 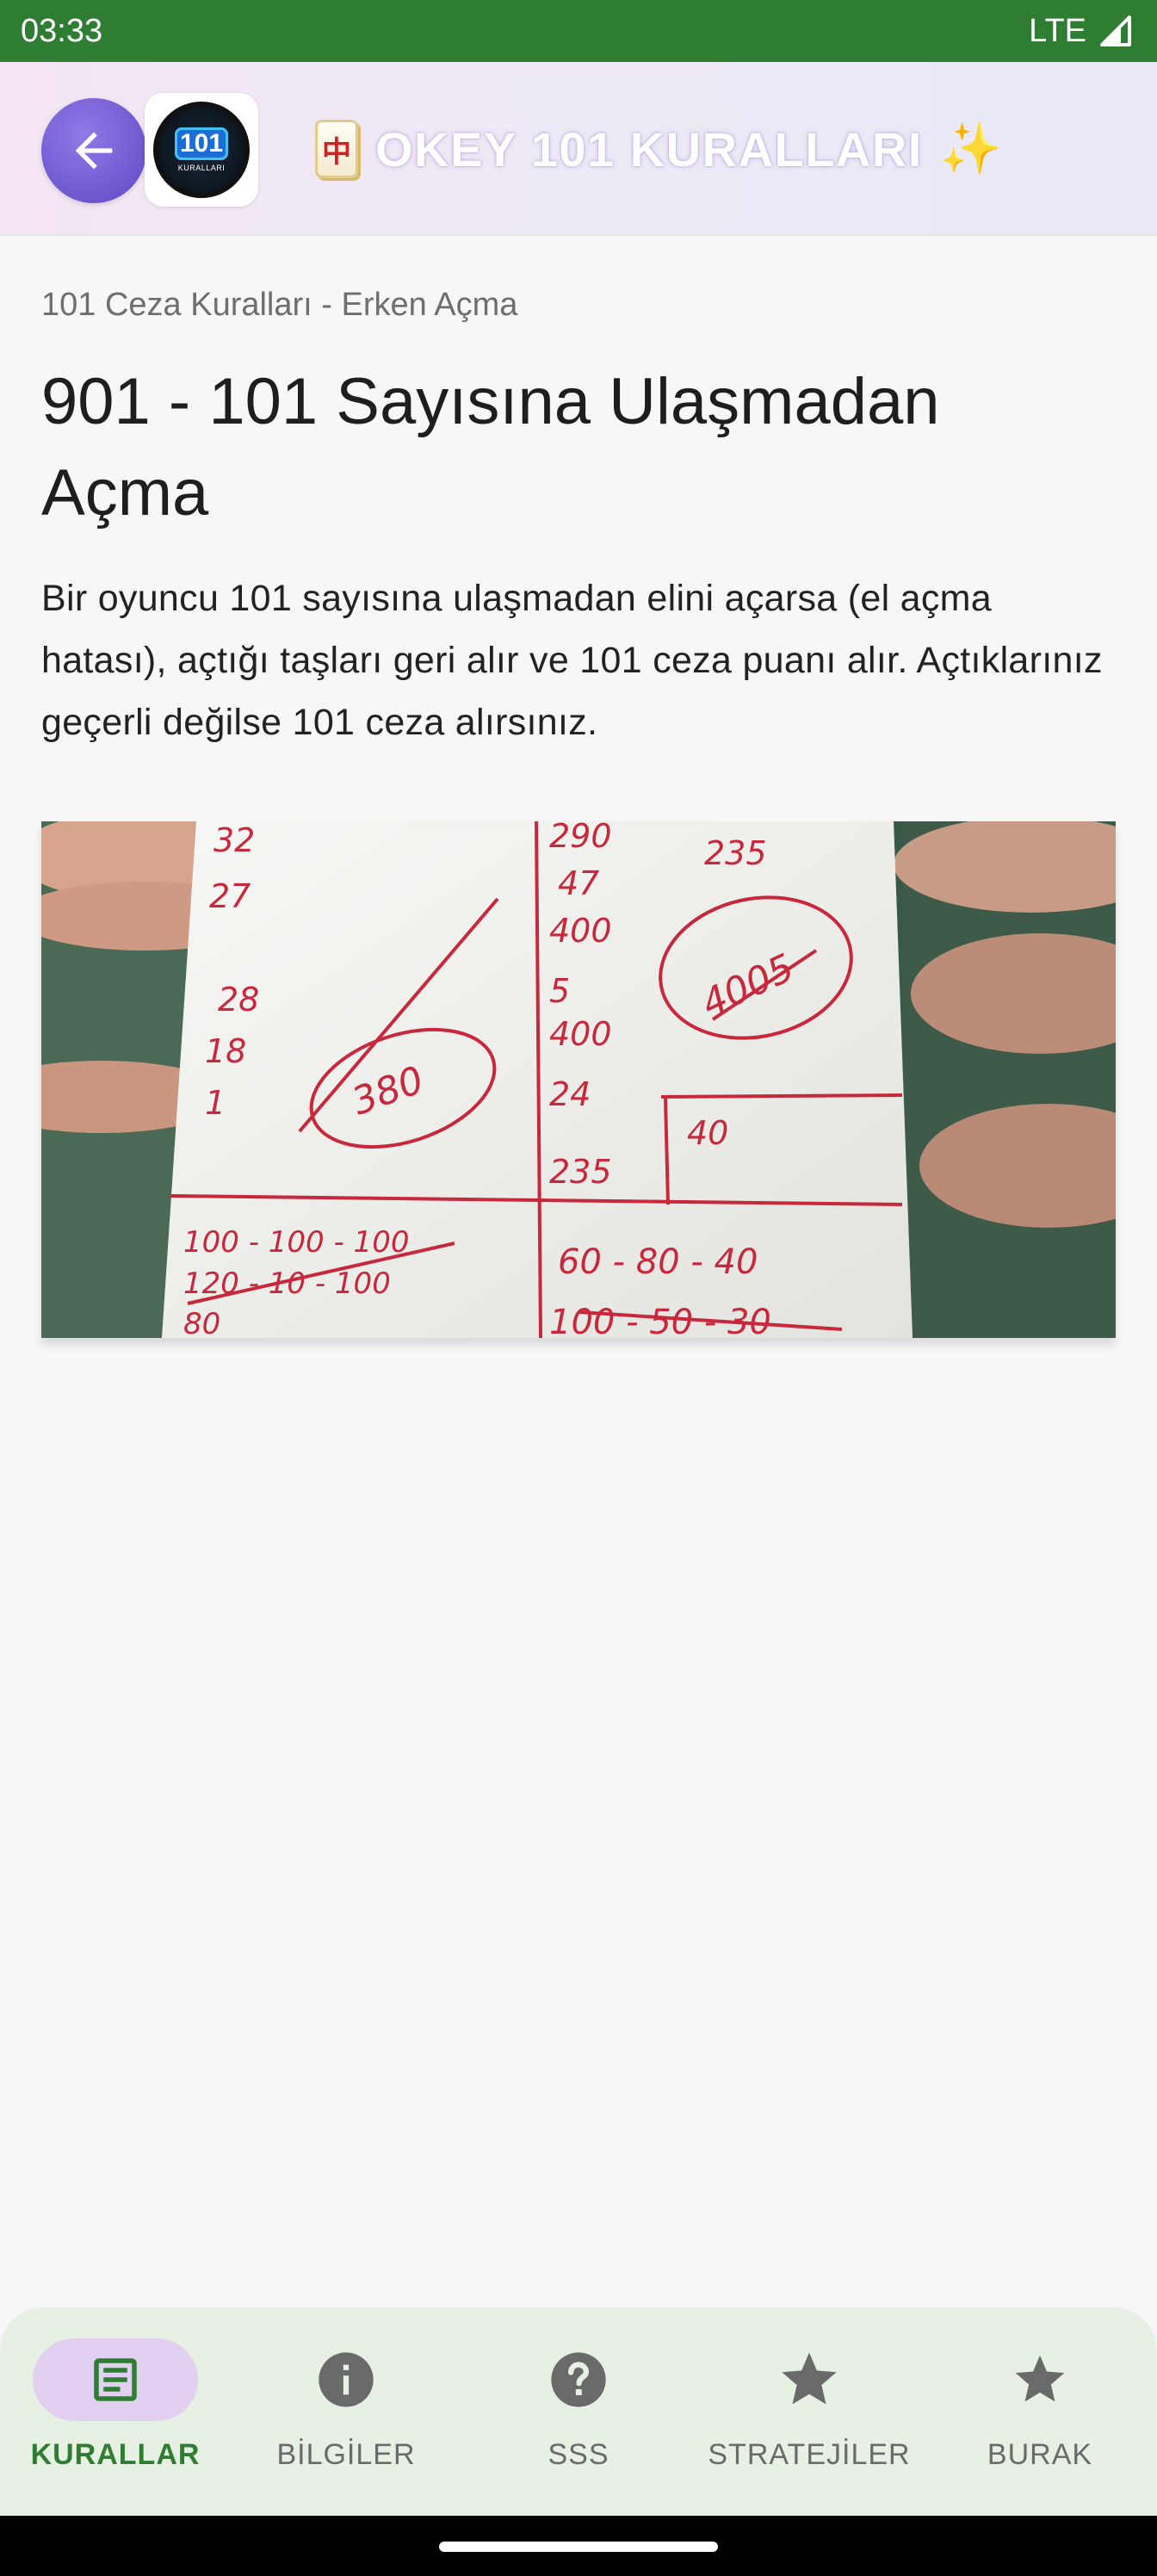 I want to click on nav-label-burak: BURAK, so click(x=1040, y=2454).